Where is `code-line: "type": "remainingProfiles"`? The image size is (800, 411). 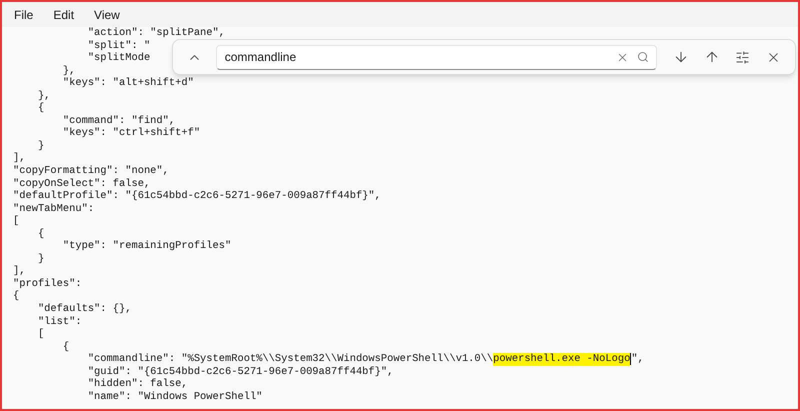
code-line: "type": "remainingProfiles" is located at coordinates (147, 246).